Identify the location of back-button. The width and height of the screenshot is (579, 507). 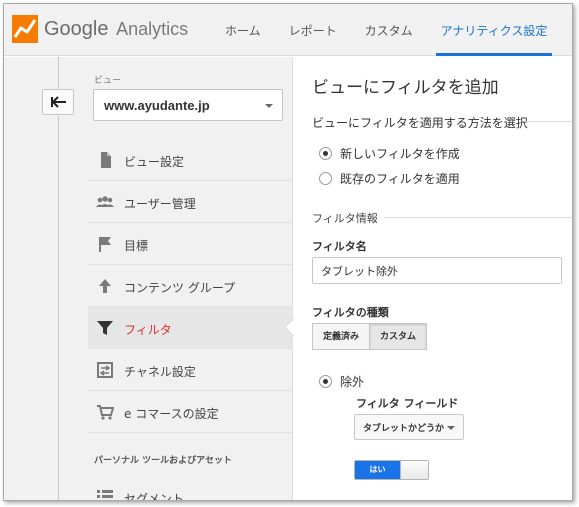
(58, 102).